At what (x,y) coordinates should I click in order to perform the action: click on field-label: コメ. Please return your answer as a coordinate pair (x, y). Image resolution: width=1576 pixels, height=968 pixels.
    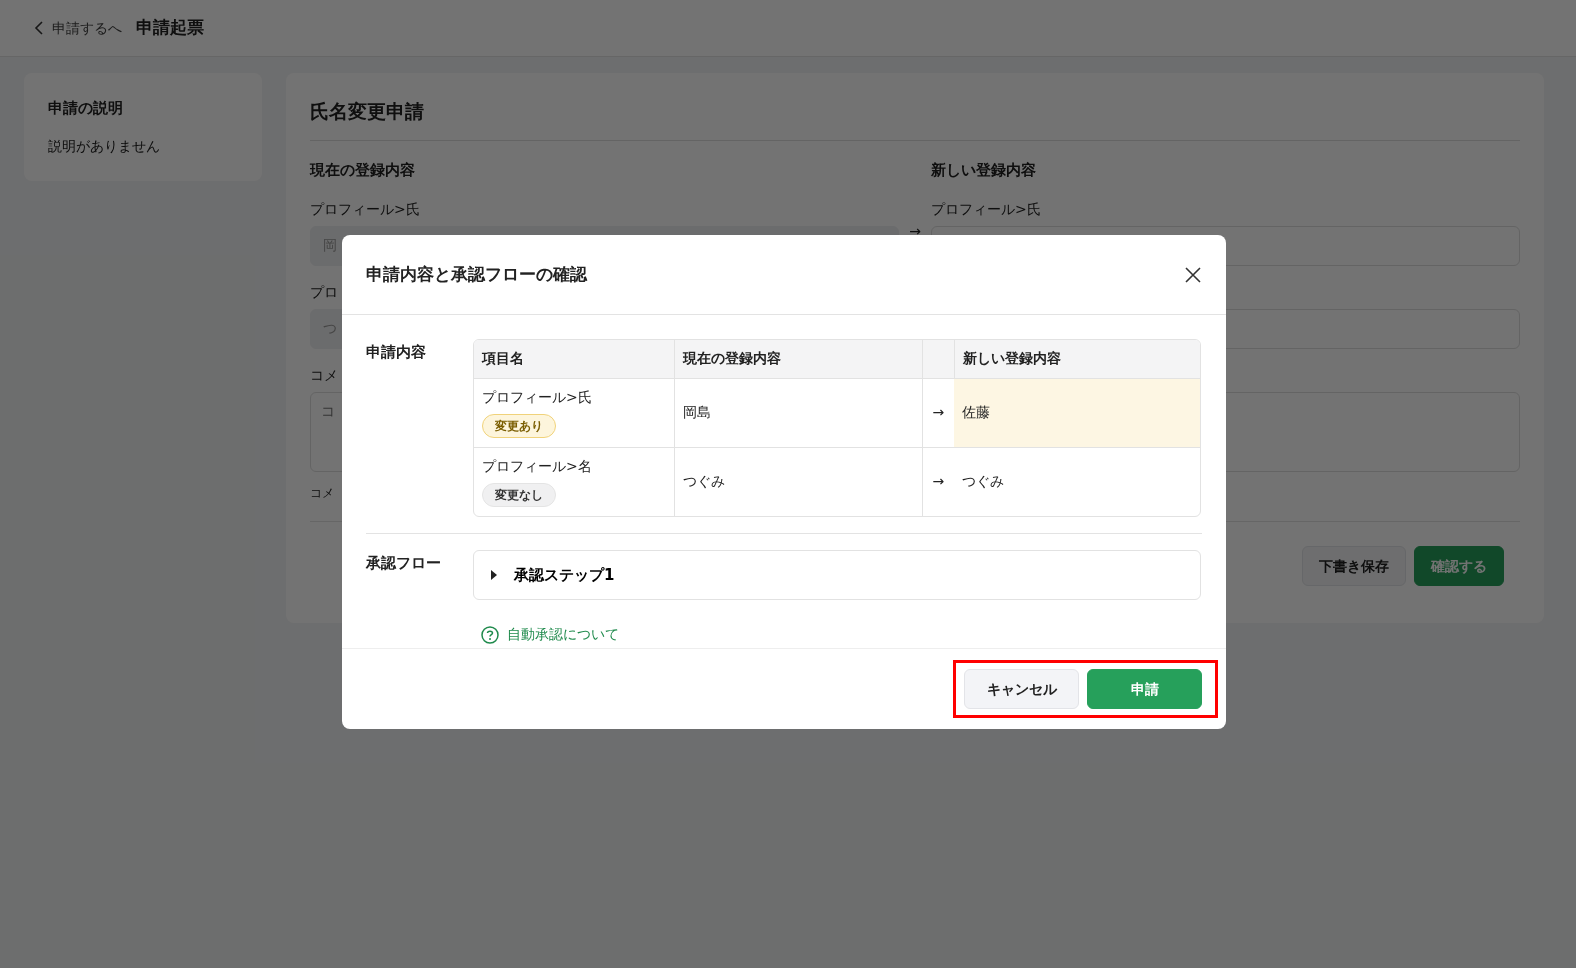
    Looking at the image, I should click on (324, 375).